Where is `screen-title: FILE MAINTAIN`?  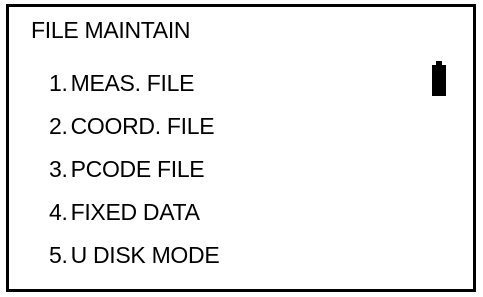
screen-title: FILE MAINTAIN is located at coordinates (111, 30).